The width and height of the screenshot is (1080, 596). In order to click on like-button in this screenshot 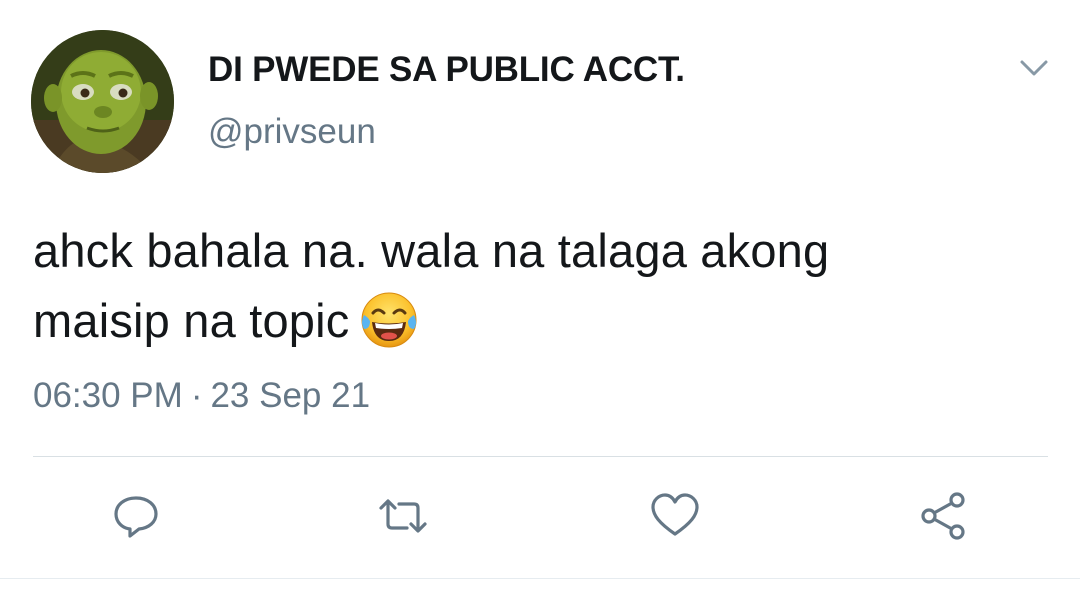, I will do `click(675, 516)`.